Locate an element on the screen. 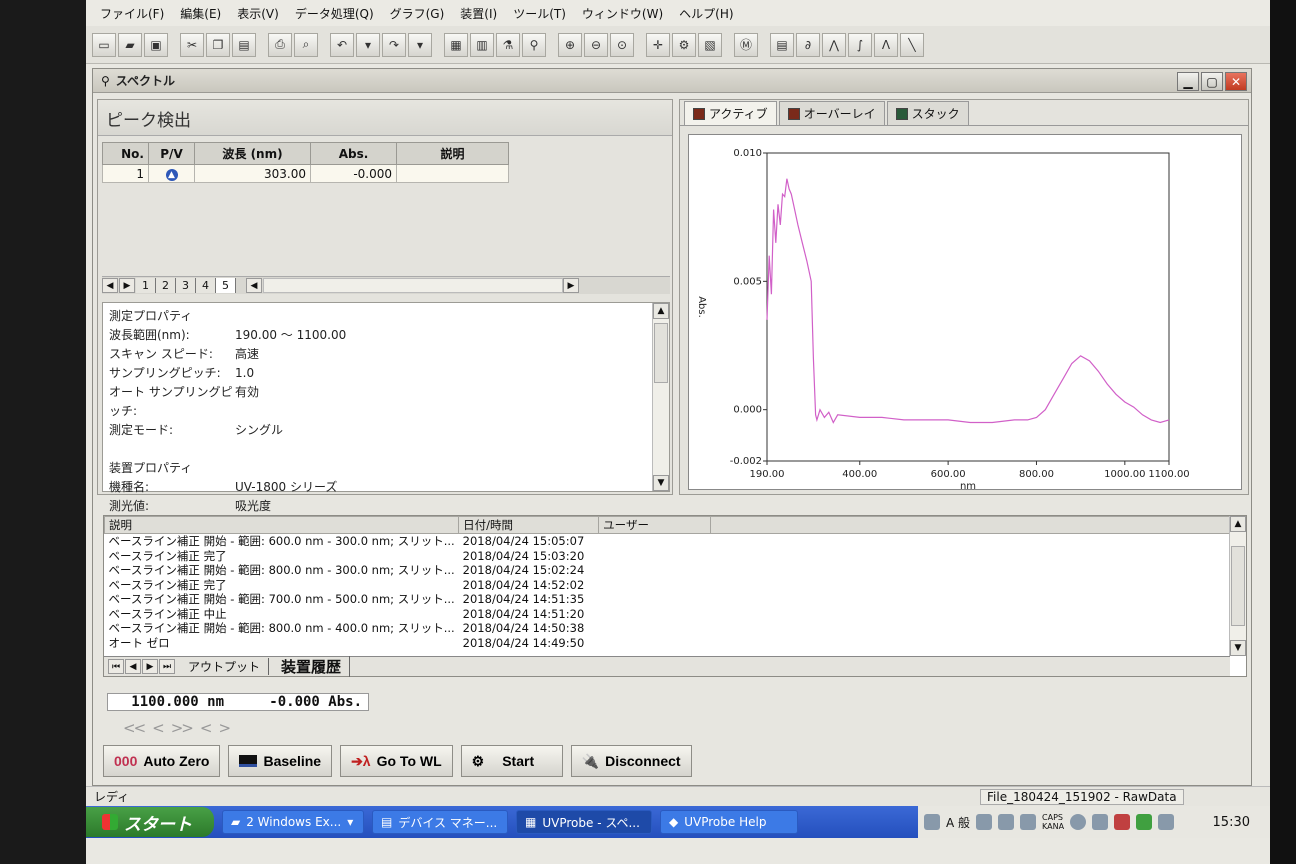 This screenshot has width=1296, height=864. ime-help-icon is located at coordinates (1028, 822).